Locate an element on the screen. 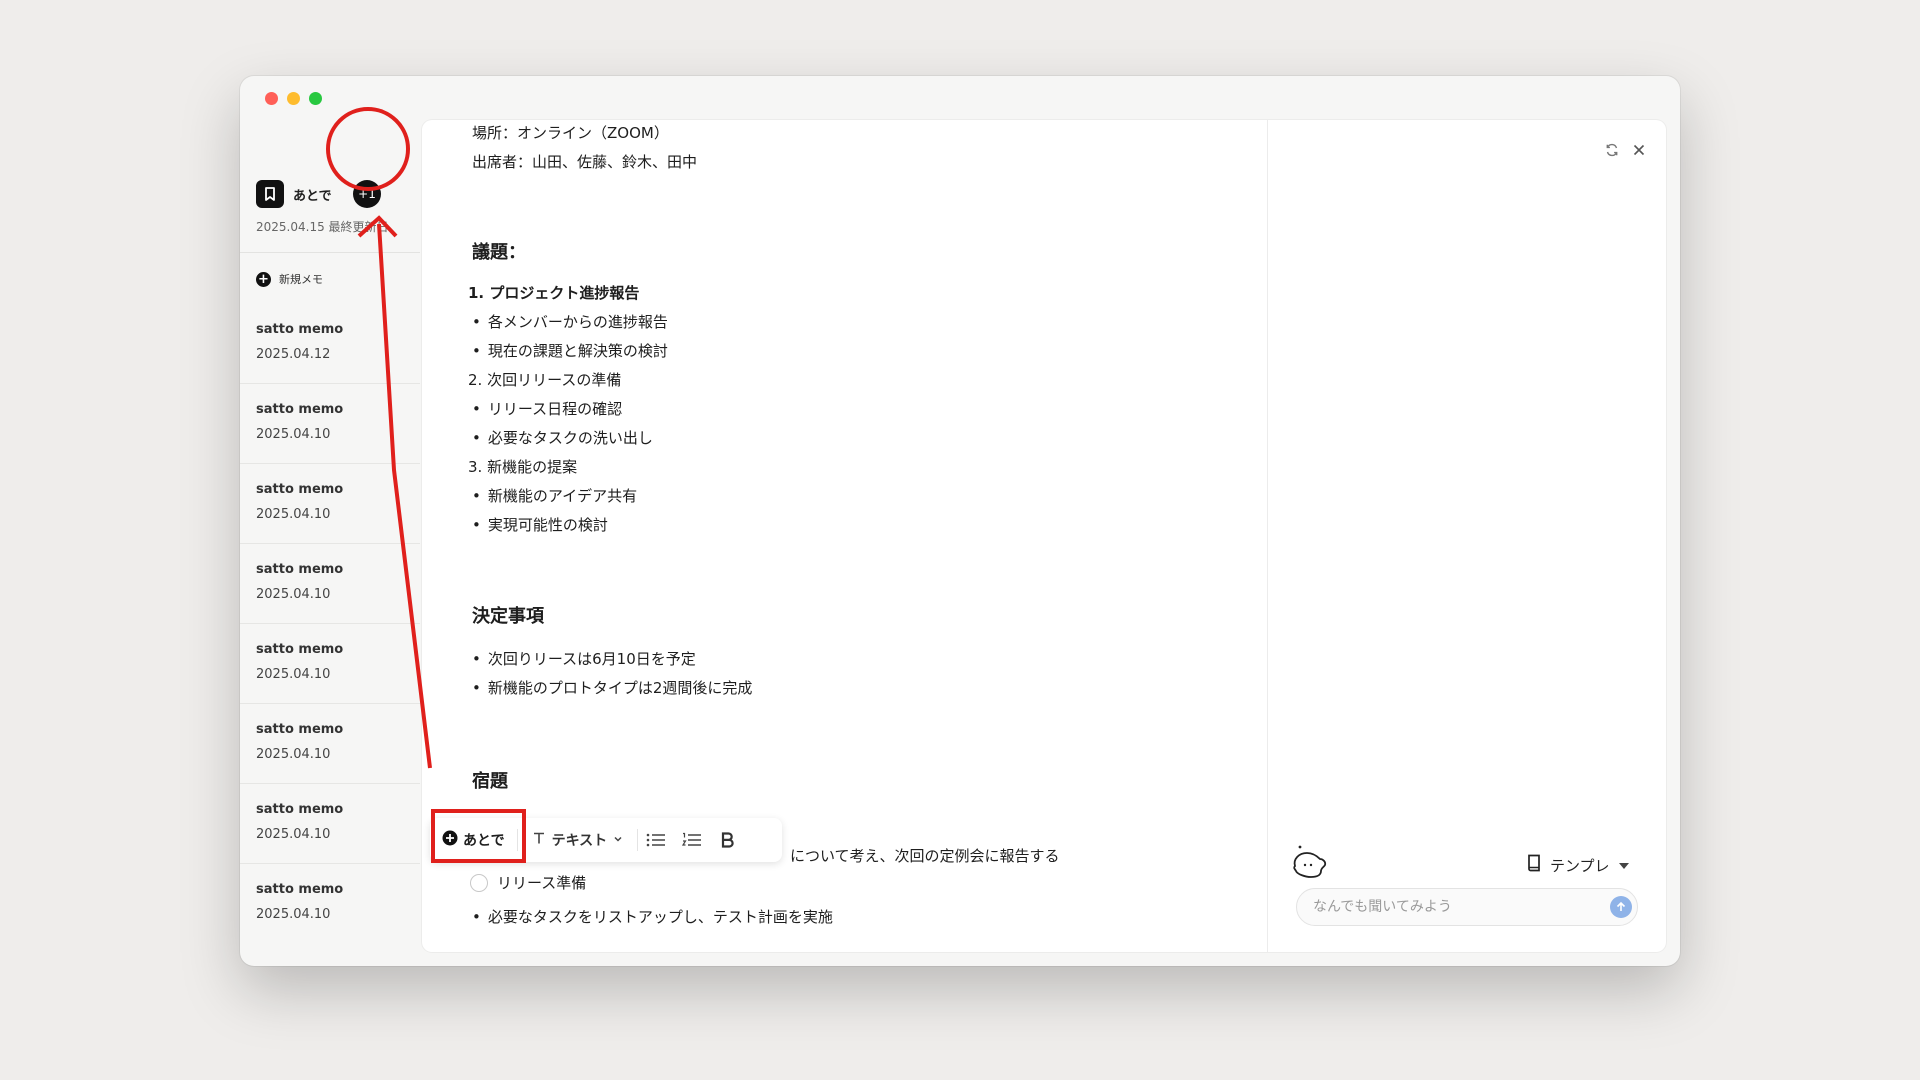 This screenshot has width=1920, height=1080. doc-place: 場所：オンライン（ZOOM） is located at coordinates (570, 133).